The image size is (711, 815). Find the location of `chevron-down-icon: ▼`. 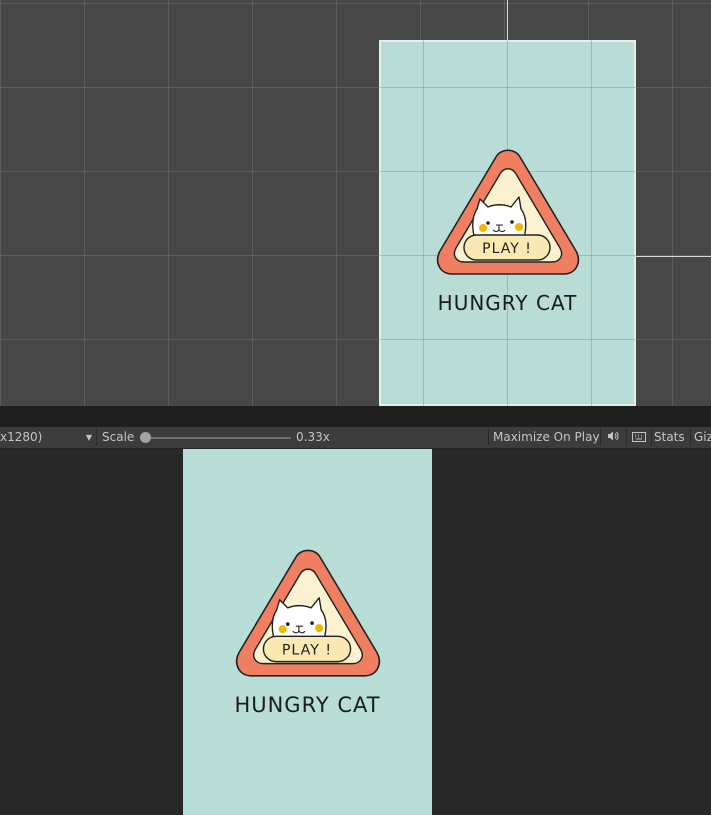

chevron-down-icon: ▼ is located at coordinates (88, 437).